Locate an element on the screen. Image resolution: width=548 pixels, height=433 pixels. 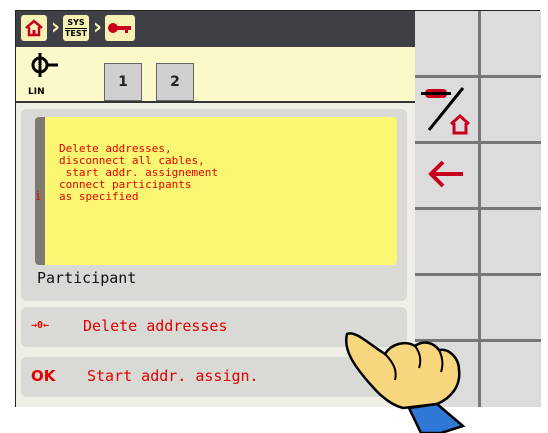
tab-bar: LIN 1 2 is located at coordinates (215, 75).